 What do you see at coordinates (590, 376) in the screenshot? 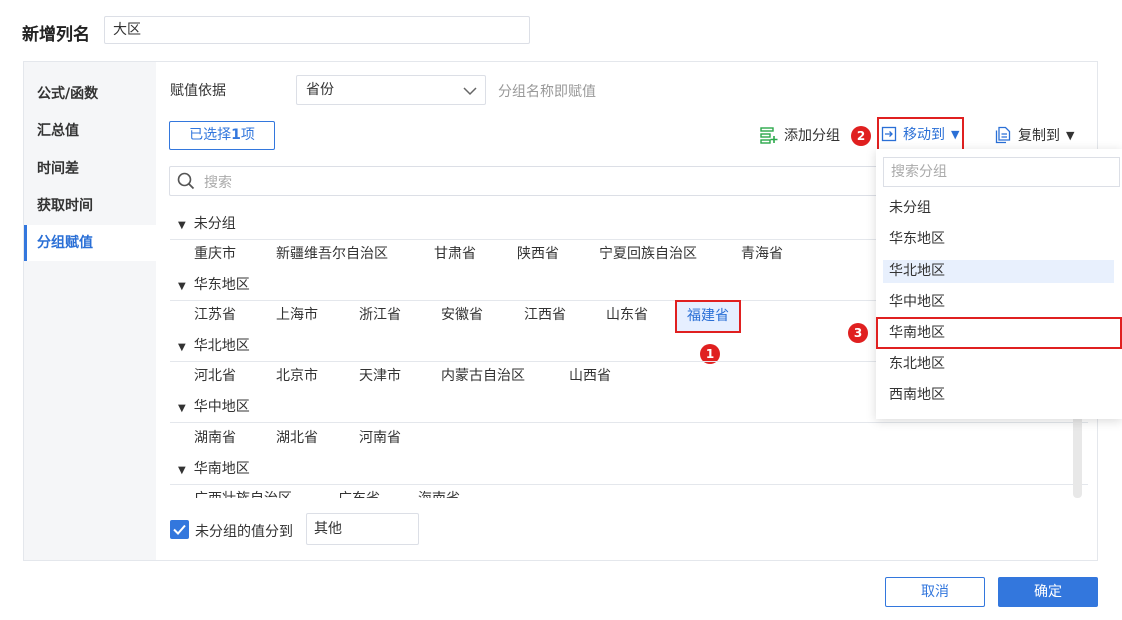
I see `group-item: 山西省` at bounding box center [590, 376].